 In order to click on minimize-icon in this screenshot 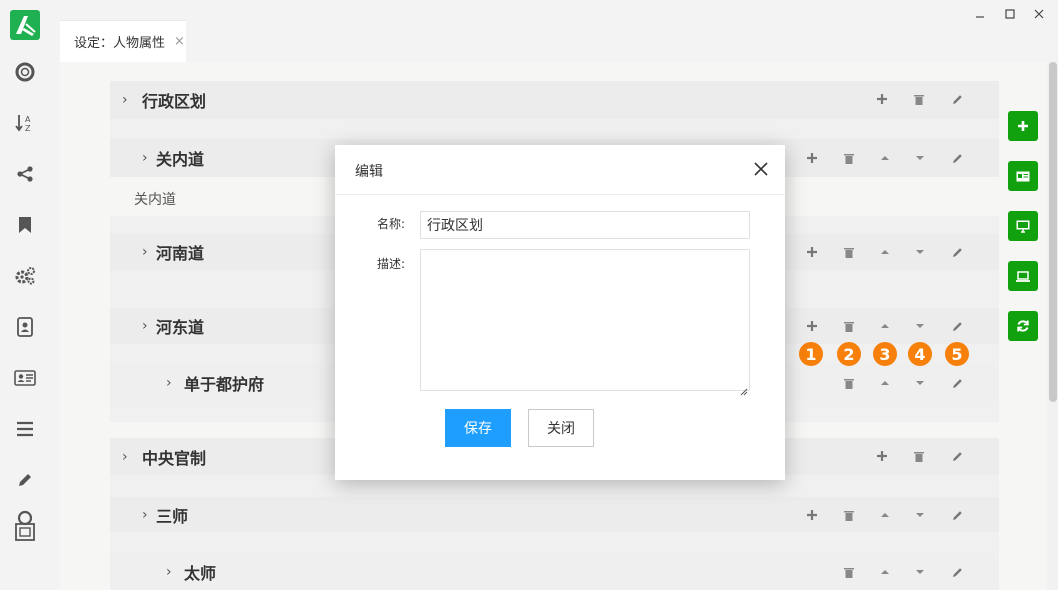, I will do `click(980, 15)`.